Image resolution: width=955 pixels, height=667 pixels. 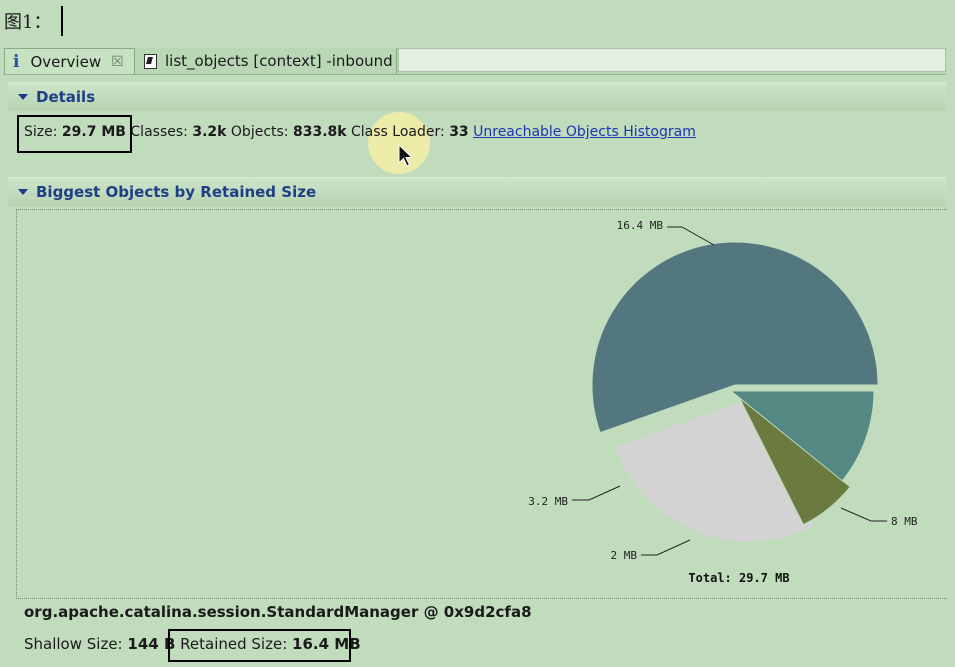 I want to click on tab-list-objects: list_objects [context] -inbound, so click(x=267, y=61).